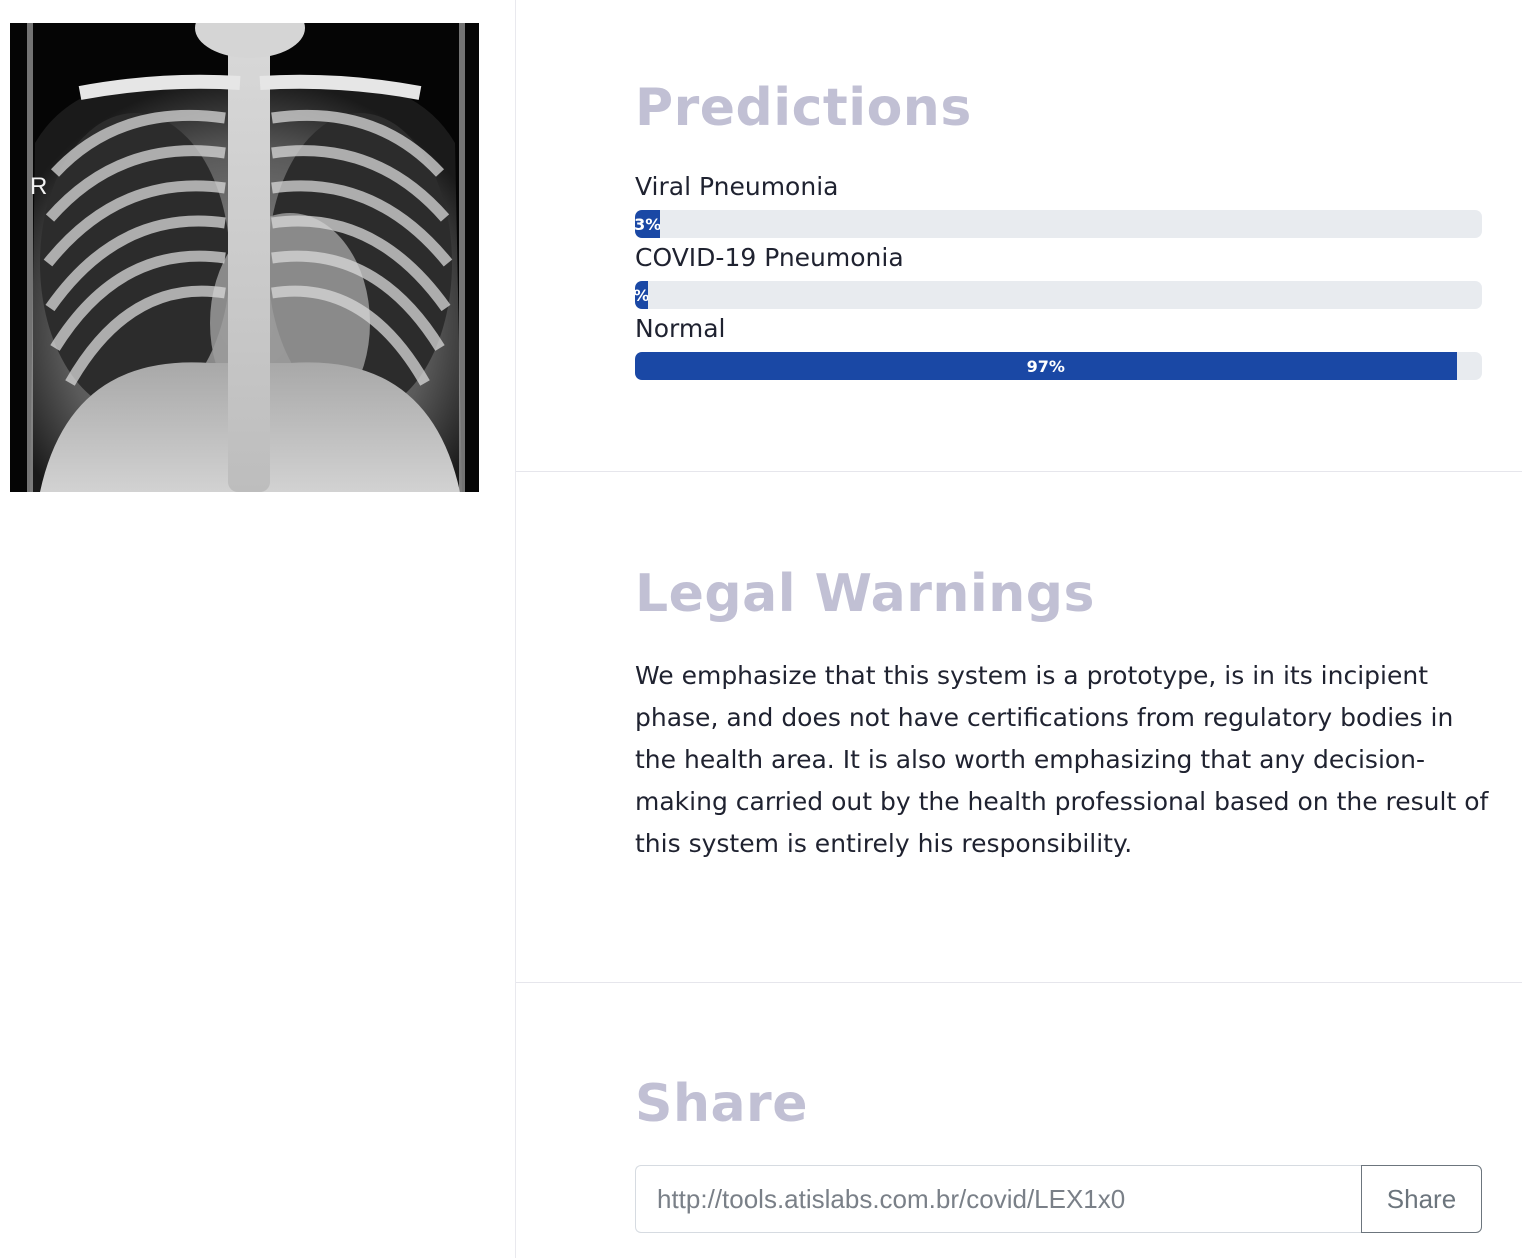  What do you see at coordinates (769, 257) in the screenshot?
I see `prediction-label-covid: COVID-19 Pneumonia` at bounding box center [769, 257].